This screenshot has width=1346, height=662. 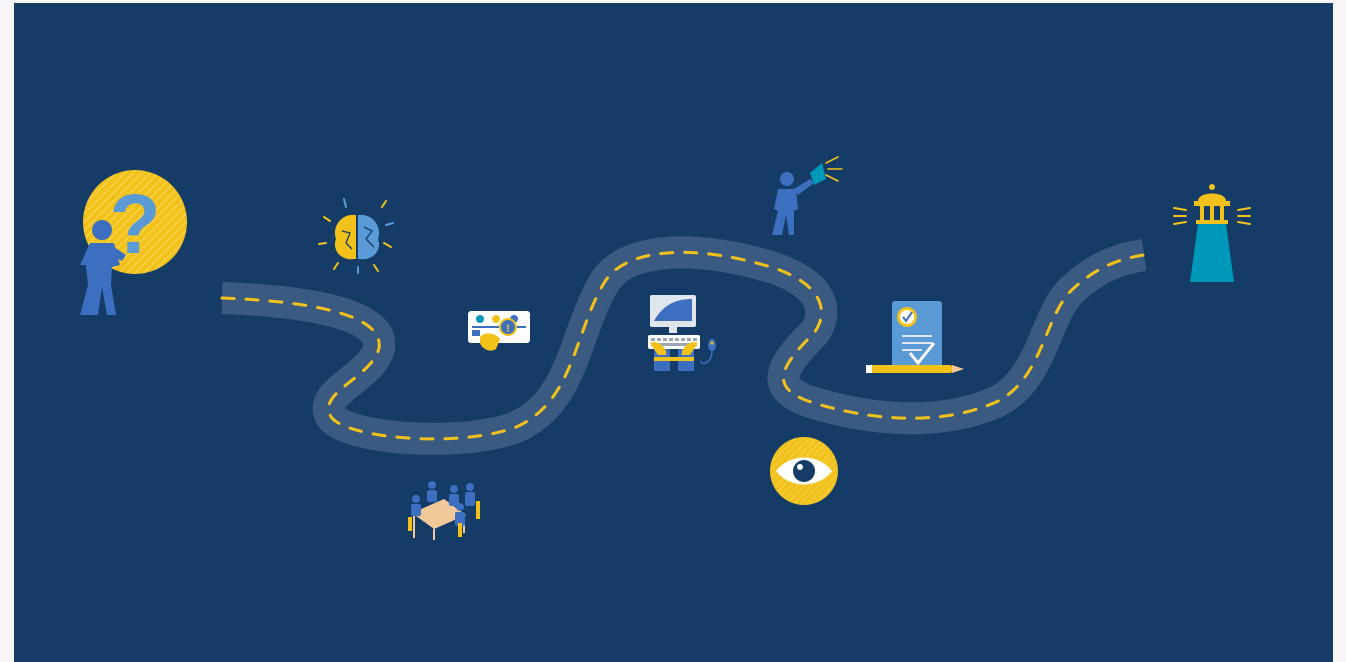 I want to click on meeting-table-icon, so click(x=444, y=510).